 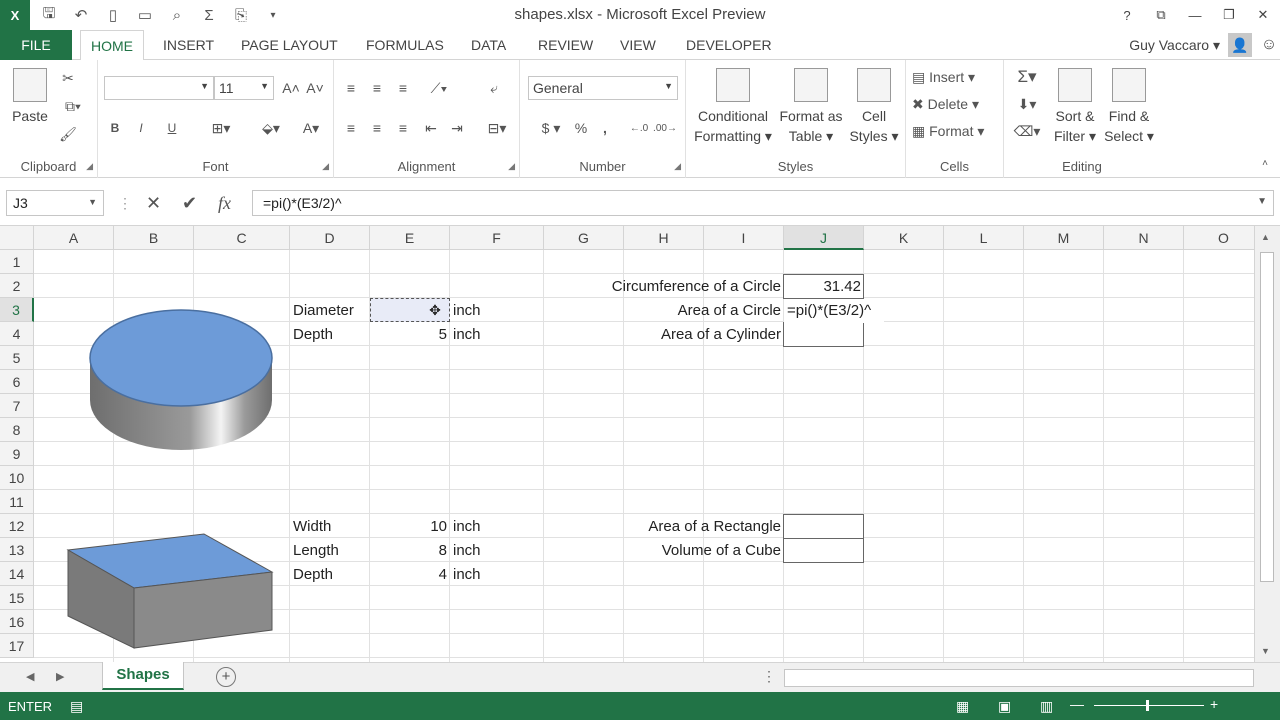 I want to click on avatar: 👤, so click(x=1240, y=45).